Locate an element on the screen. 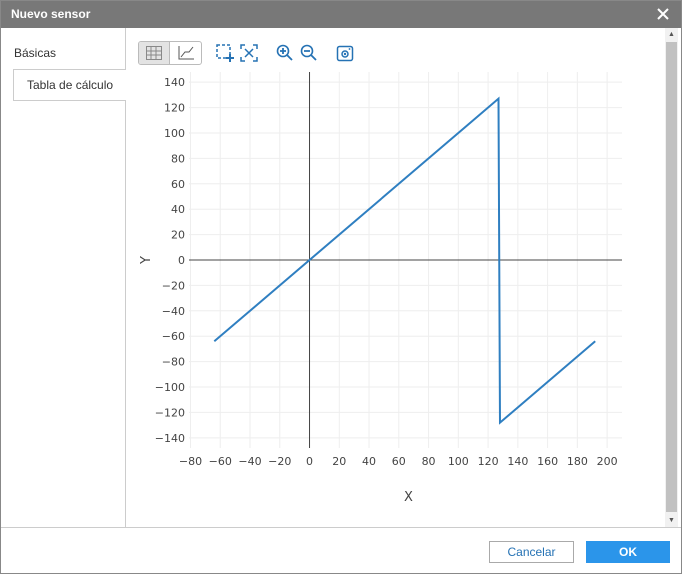  y-tick-label: 40 is located at coordinates (178, 209).